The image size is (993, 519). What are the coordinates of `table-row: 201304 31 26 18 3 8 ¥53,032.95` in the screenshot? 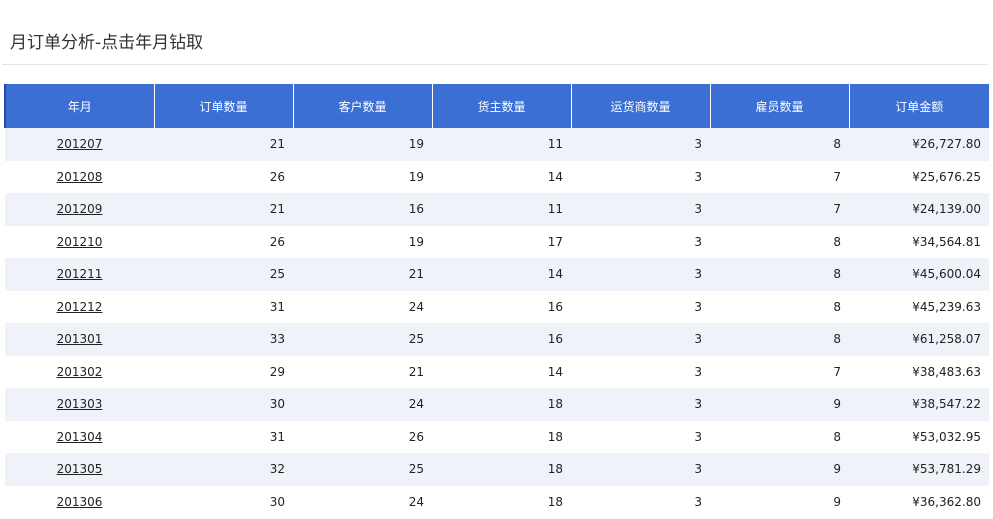 It's located at (497, 436).